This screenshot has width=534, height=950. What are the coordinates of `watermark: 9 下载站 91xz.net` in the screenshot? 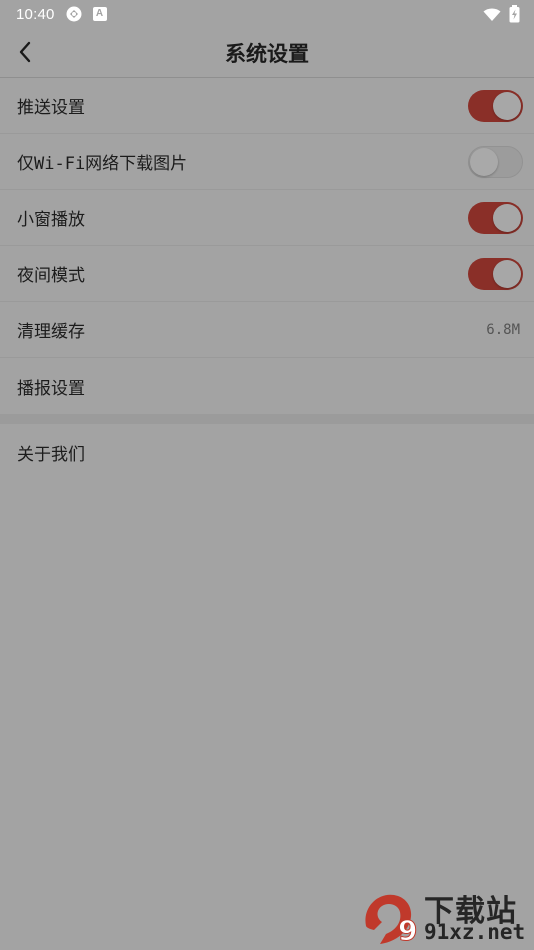 It's located at (444, 917).